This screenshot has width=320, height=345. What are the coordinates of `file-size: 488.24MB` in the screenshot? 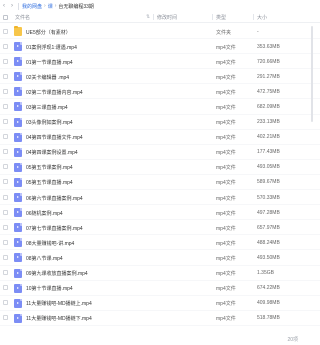 It's located at (268, 242).